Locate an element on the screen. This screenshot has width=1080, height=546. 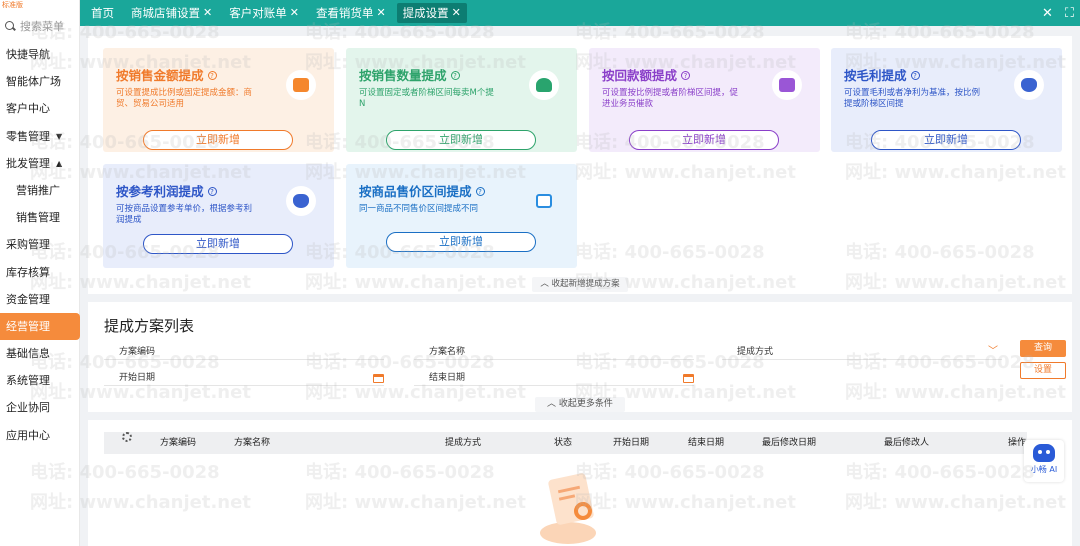
card-desc: 可按商品设置参考单价，根据参考利润提成 is located at coordinates (184, 214).